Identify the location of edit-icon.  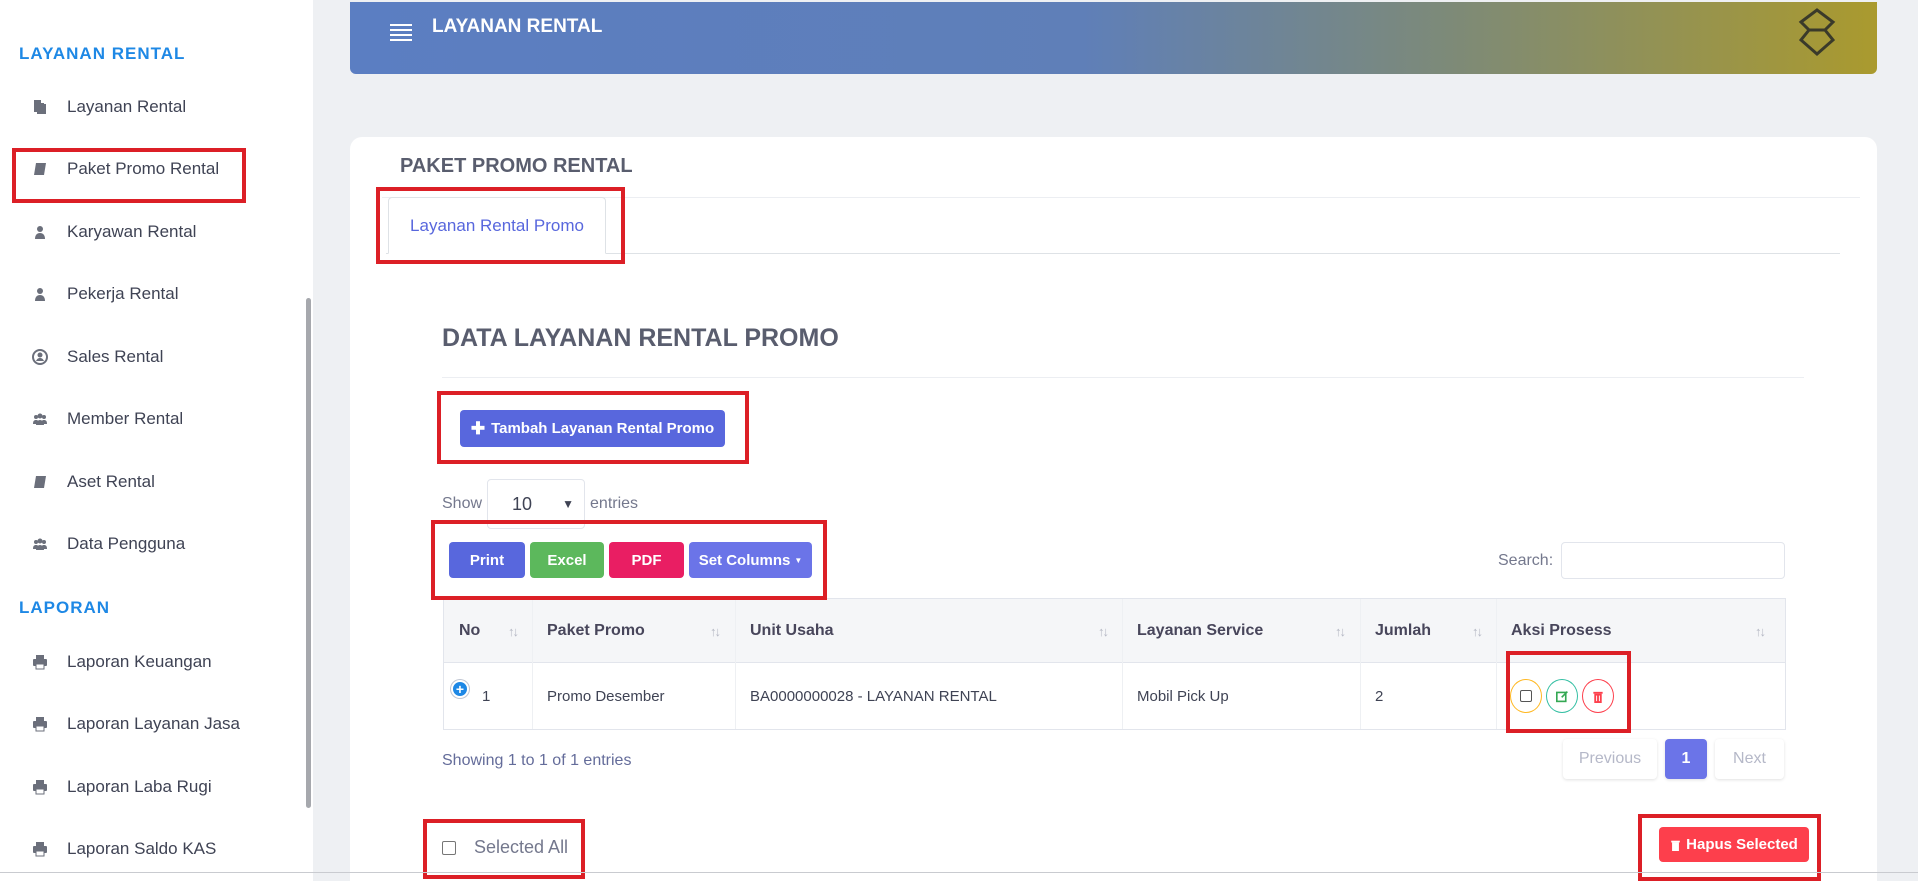
(1561, 696).